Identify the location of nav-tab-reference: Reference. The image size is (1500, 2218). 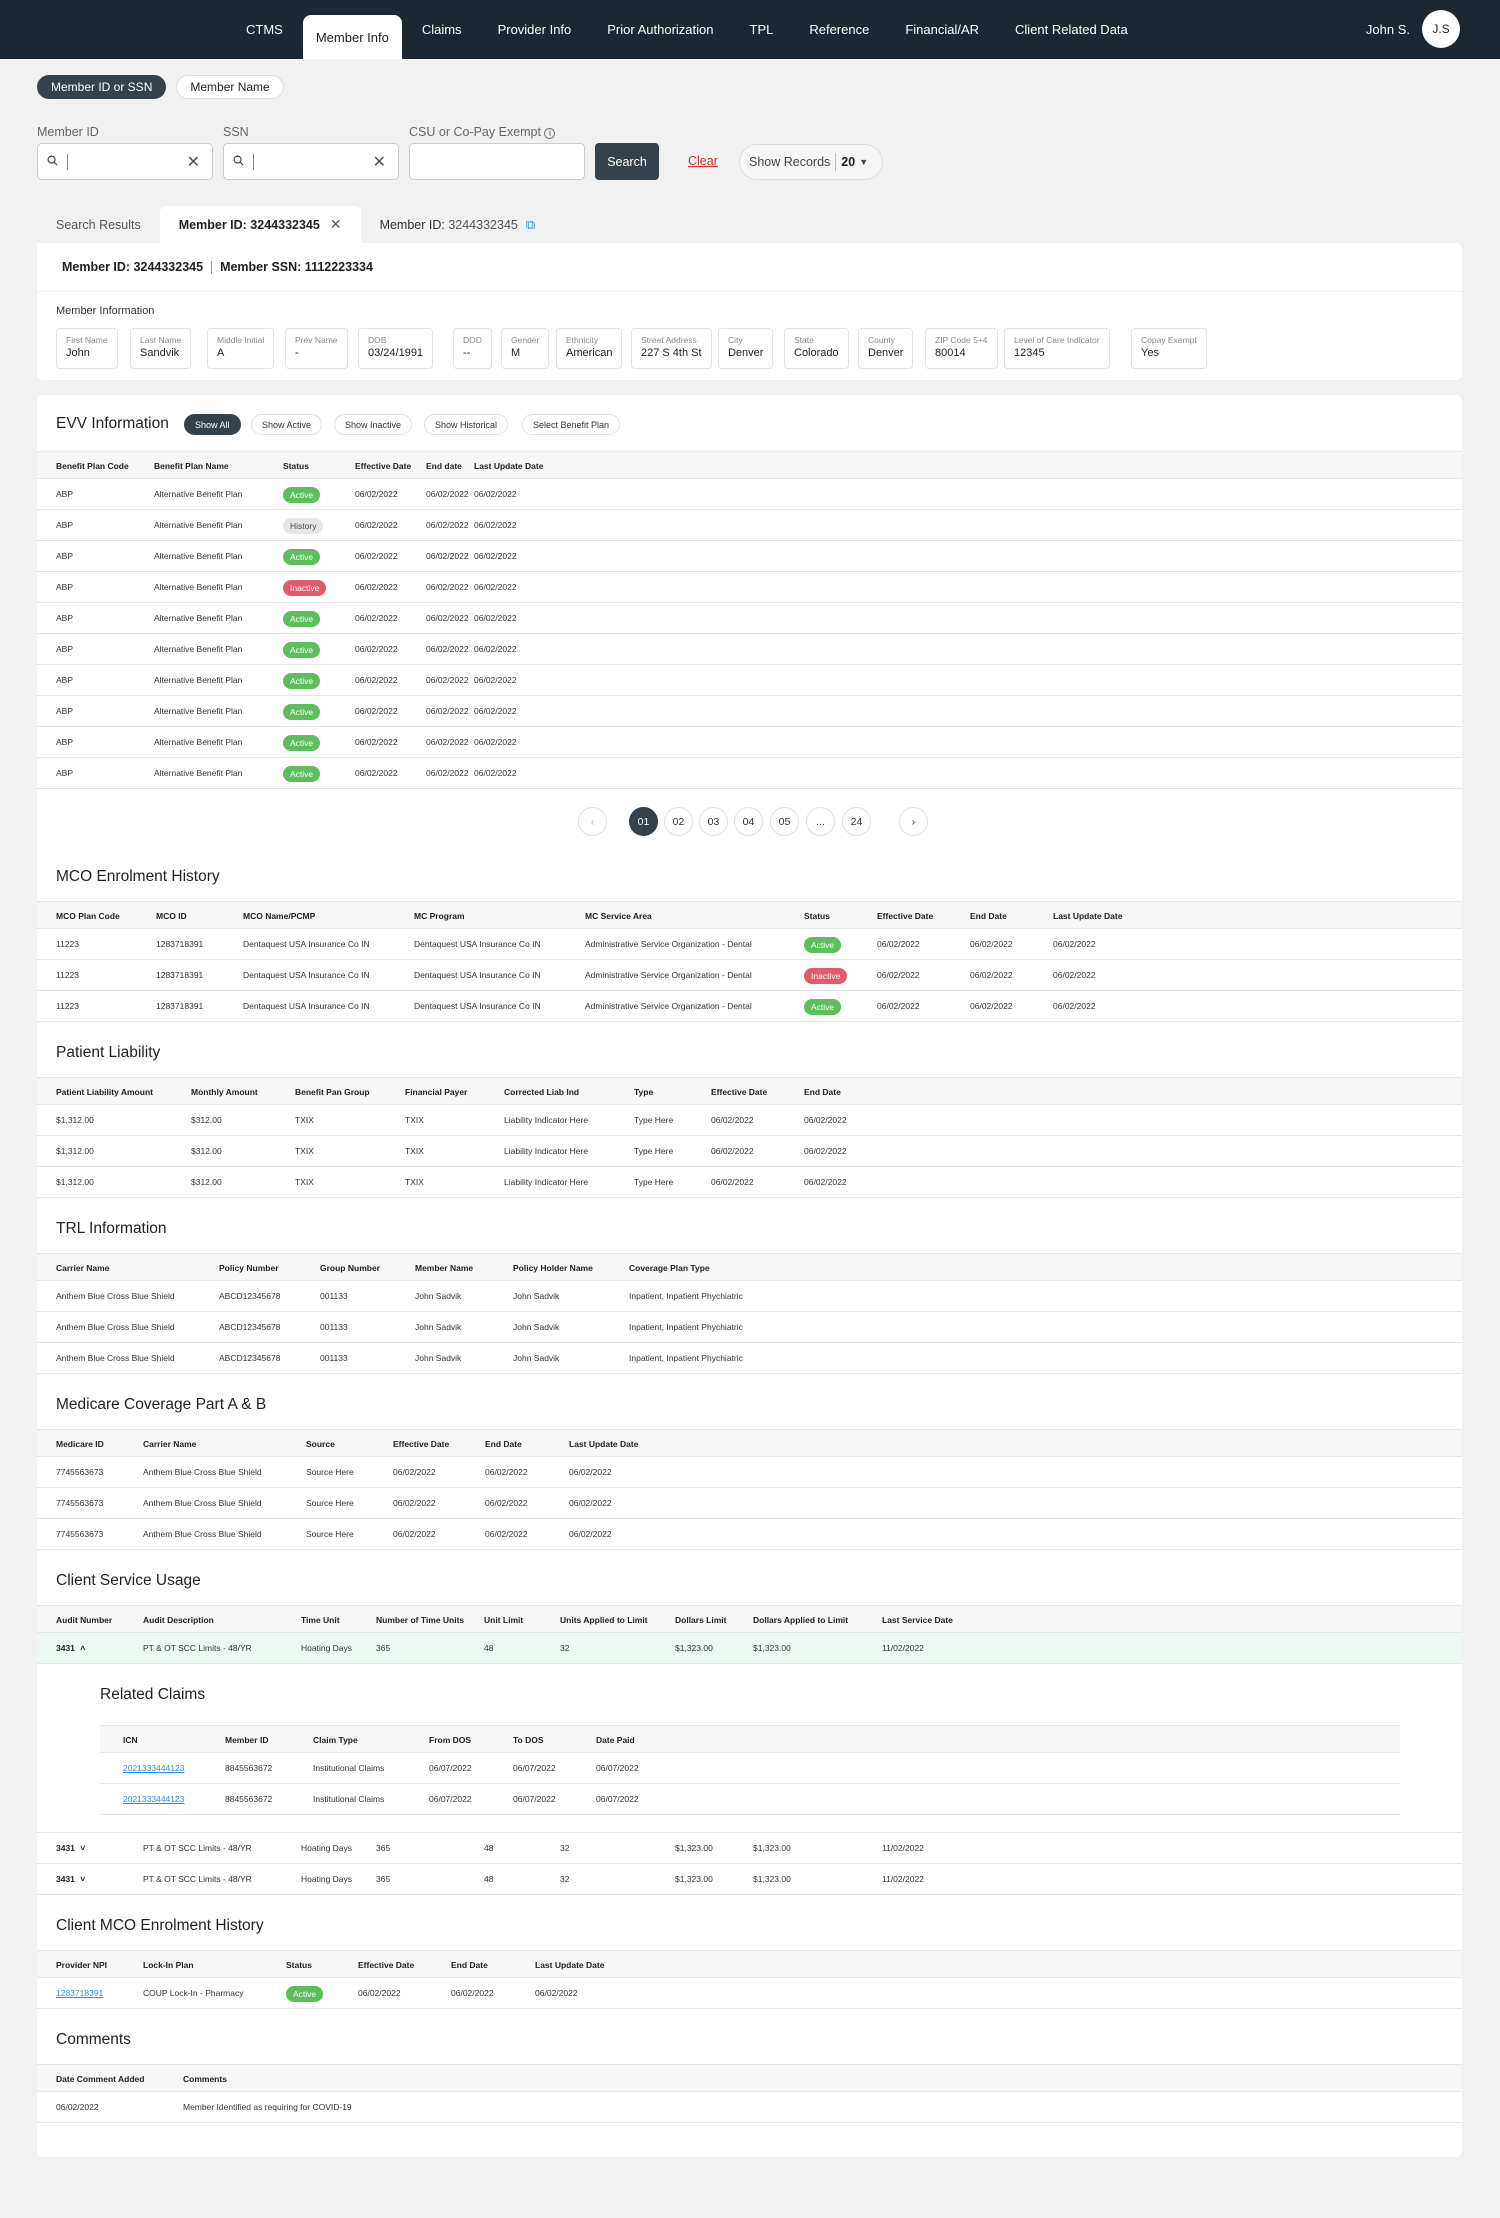
(839, 29).